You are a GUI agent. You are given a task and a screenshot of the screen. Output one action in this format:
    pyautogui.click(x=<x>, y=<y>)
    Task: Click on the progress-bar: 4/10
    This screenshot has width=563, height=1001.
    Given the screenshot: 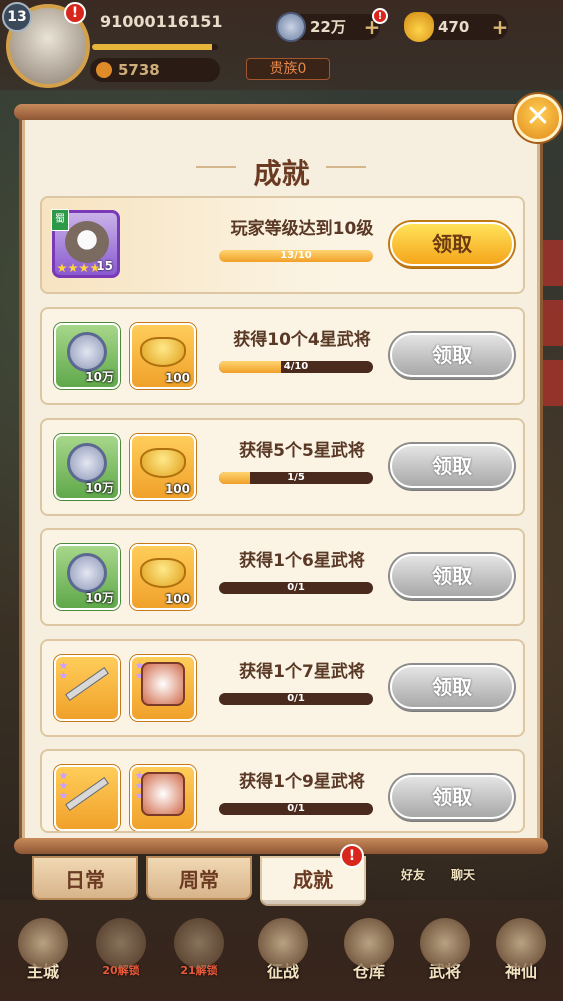 What is the action you would take?
    pyautogui.click(x=296, y=367)
    